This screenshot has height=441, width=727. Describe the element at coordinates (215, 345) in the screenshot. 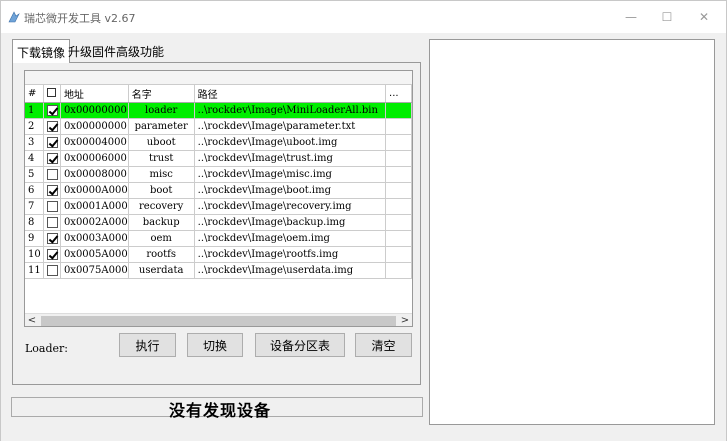

I see `switch-button: 切换` at that location.